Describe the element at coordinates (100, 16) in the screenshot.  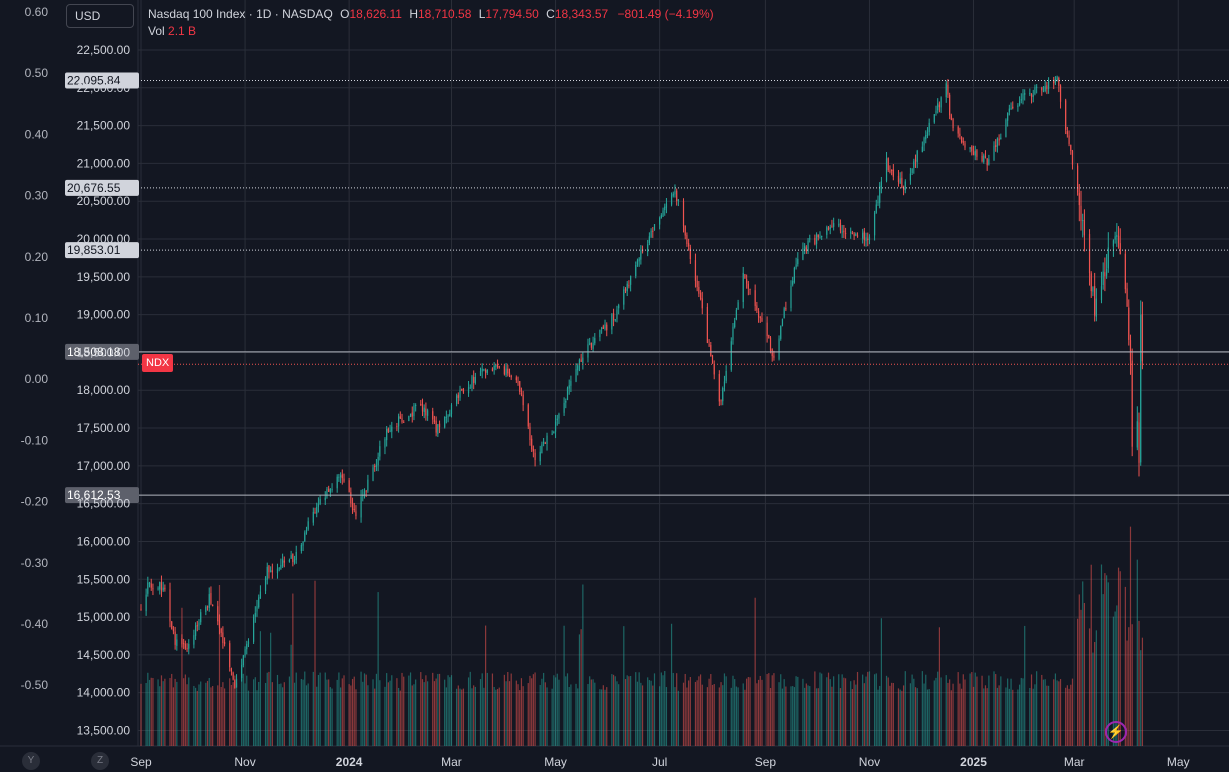
I see `currency-selector: USD` at that location.